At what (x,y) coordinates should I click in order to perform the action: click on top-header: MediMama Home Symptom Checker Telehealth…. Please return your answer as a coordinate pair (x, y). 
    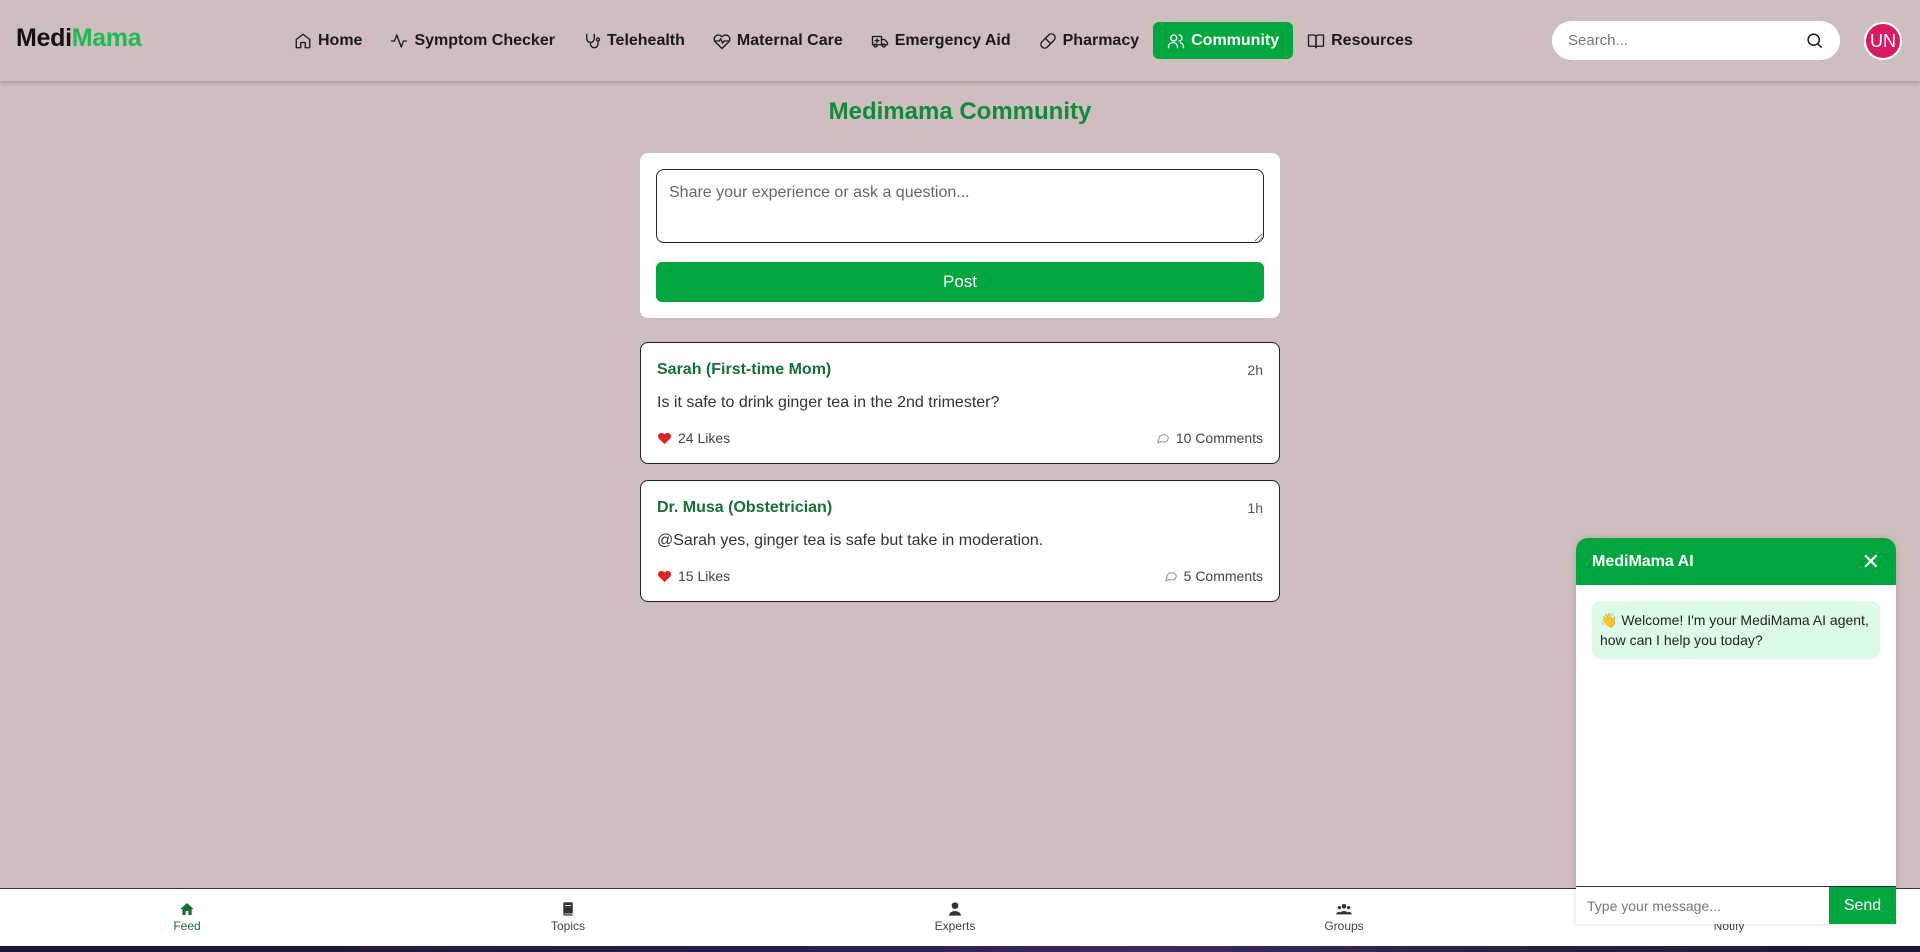
    Looking at the image, I should click on (960, 40).